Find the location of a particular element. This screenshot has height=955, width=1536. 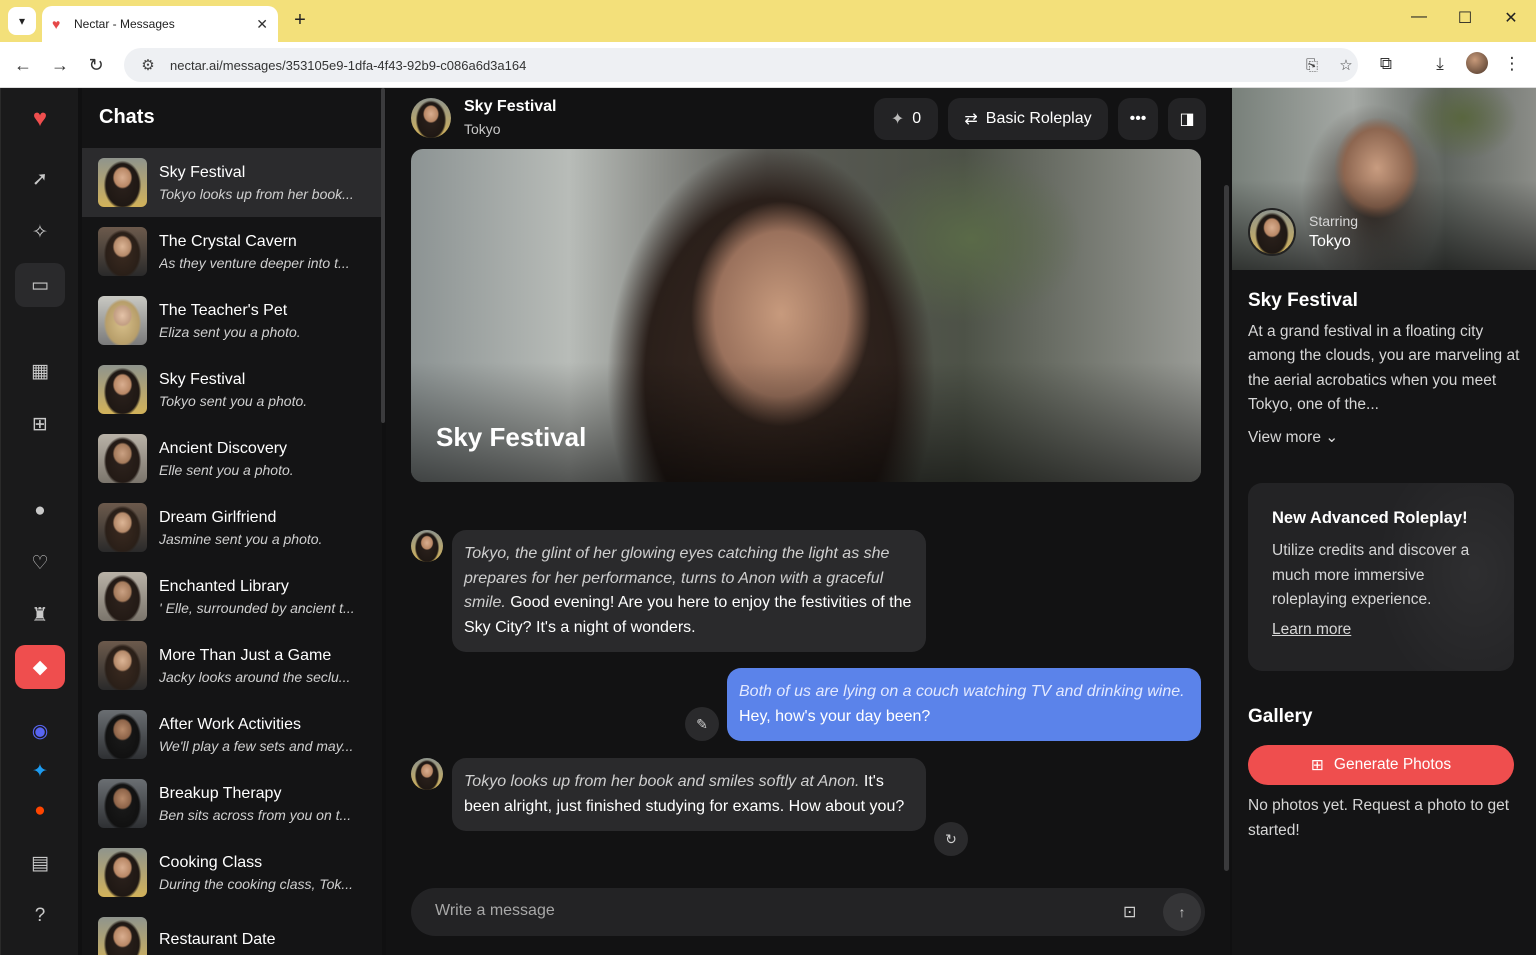

view-more-button: View more ⌄ is located at coordinates (1293, 437).